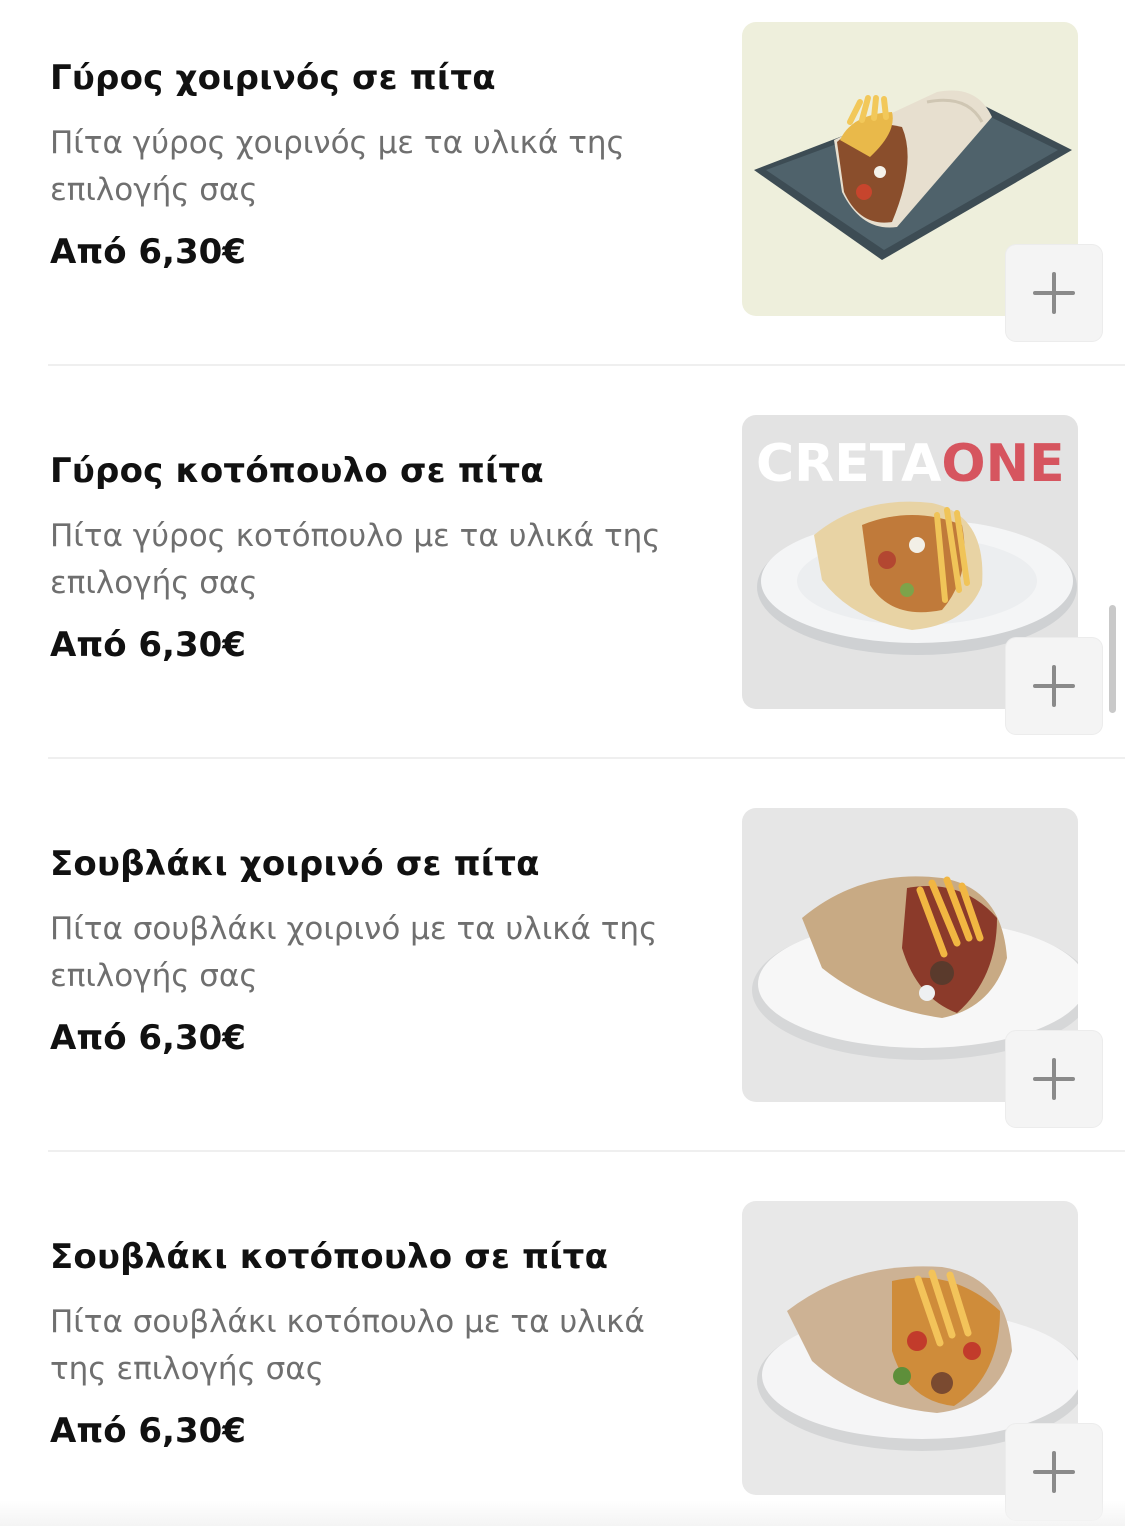 This screenshot has width=1125, height=1526. Describe the element at coordinates (1112, 659) in the screenshot. I see `scrollbar-thumb` at that location.